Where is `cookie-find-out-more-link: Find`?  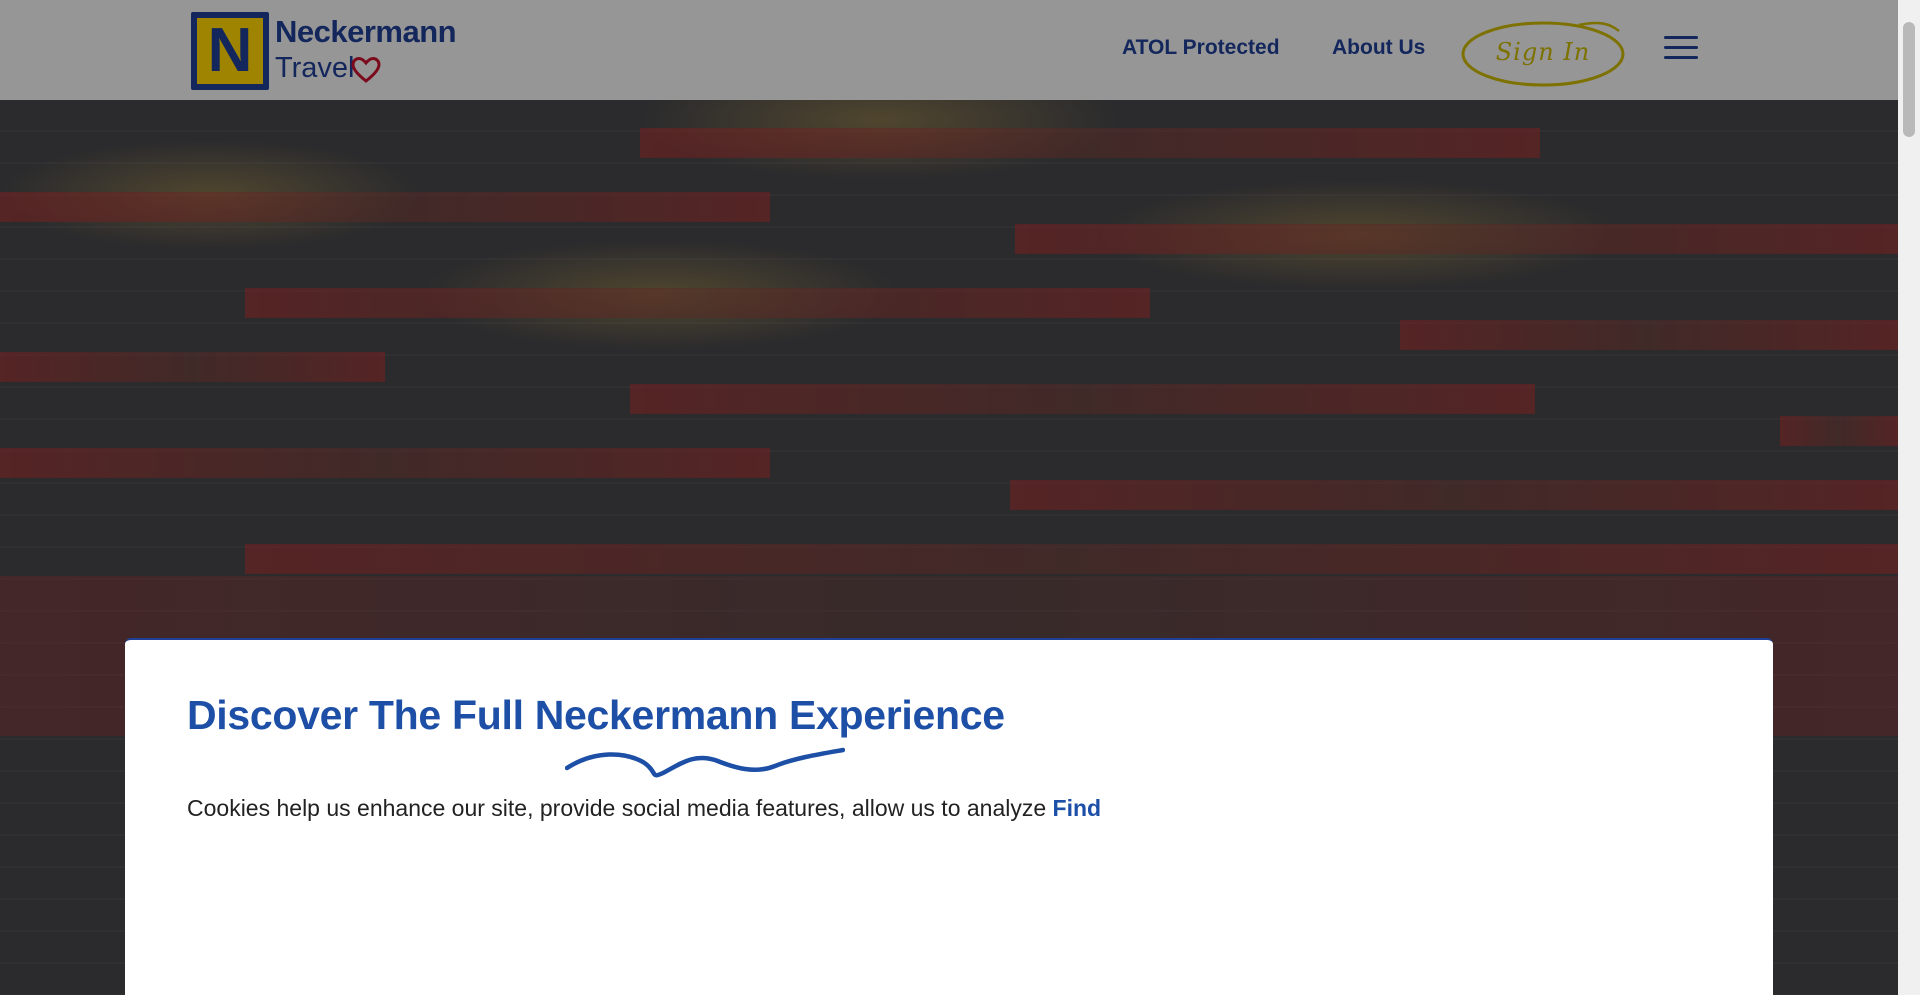
cookie-find-out-more-link: Find is located at coordinates (1077, 808).